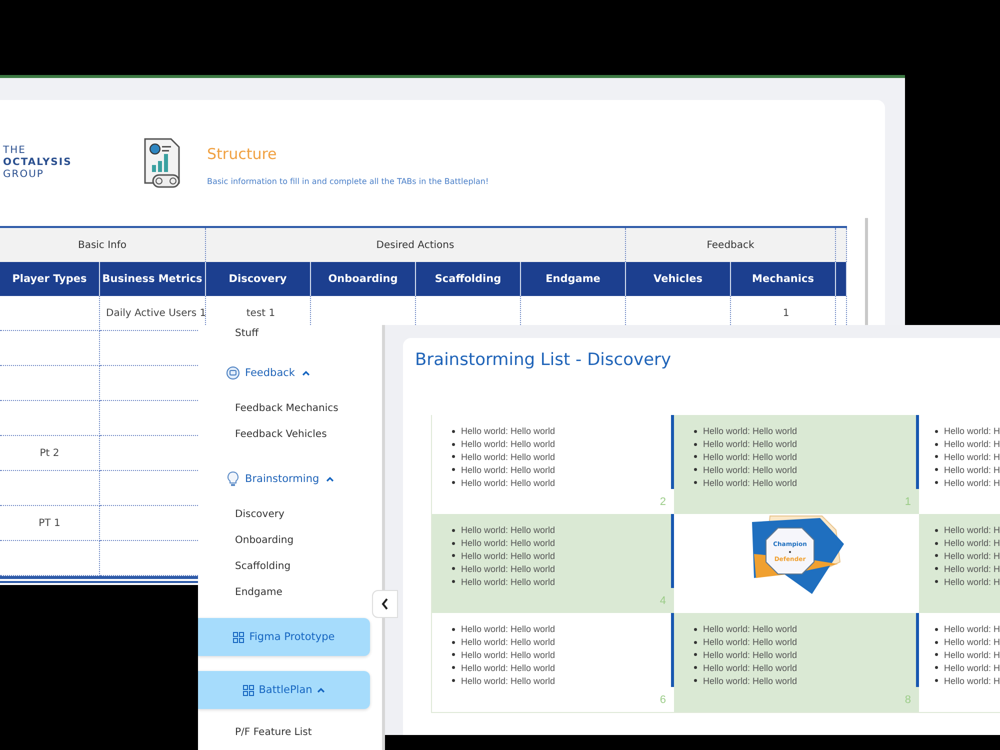 The width and height of the screenshot is (1000, 750). What do you see at coordinates (783, 279) in the screenshot?
I see `column-header: Mechanics` at bounding box center [783, 279].